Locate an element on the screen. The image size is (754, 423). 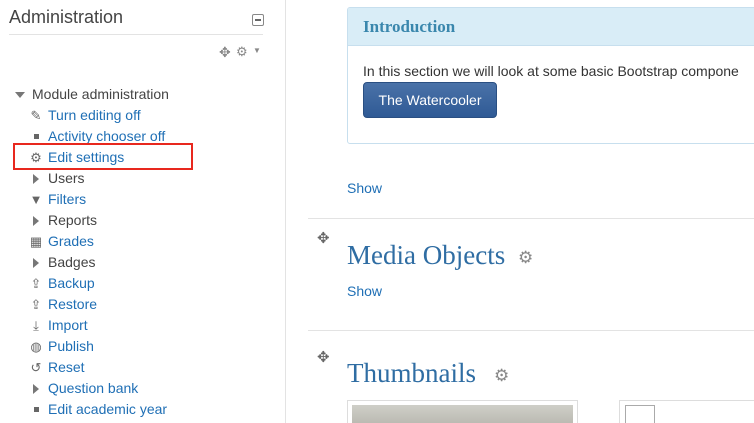
section-title-media-objects: Media Objects is located at coordinates (426, 255).